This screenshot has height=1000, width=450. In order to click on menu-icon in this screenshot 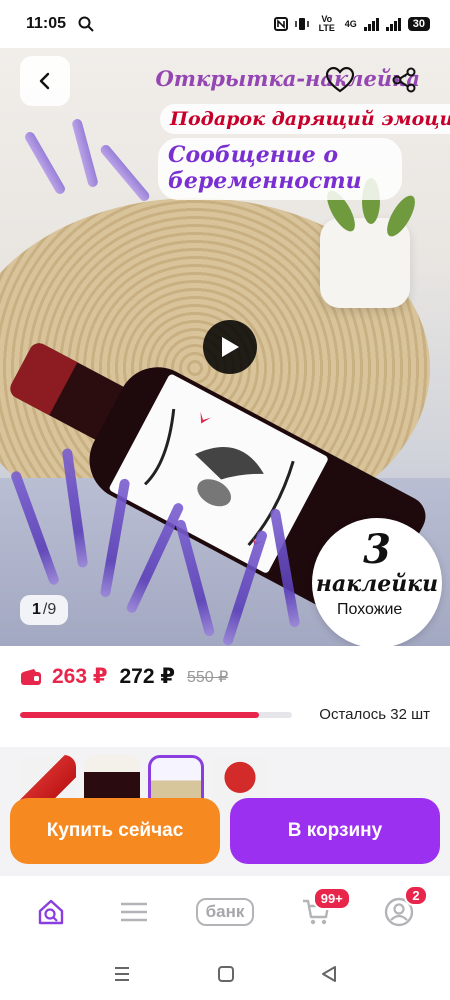, I will do `click(134, 912)`.